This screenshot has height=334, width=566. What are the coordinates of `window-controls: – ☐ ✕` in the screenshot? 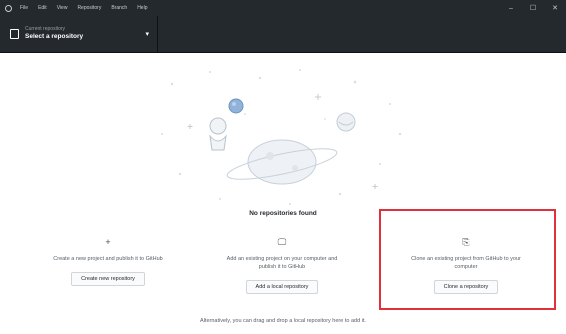 It's located at (533, 8).